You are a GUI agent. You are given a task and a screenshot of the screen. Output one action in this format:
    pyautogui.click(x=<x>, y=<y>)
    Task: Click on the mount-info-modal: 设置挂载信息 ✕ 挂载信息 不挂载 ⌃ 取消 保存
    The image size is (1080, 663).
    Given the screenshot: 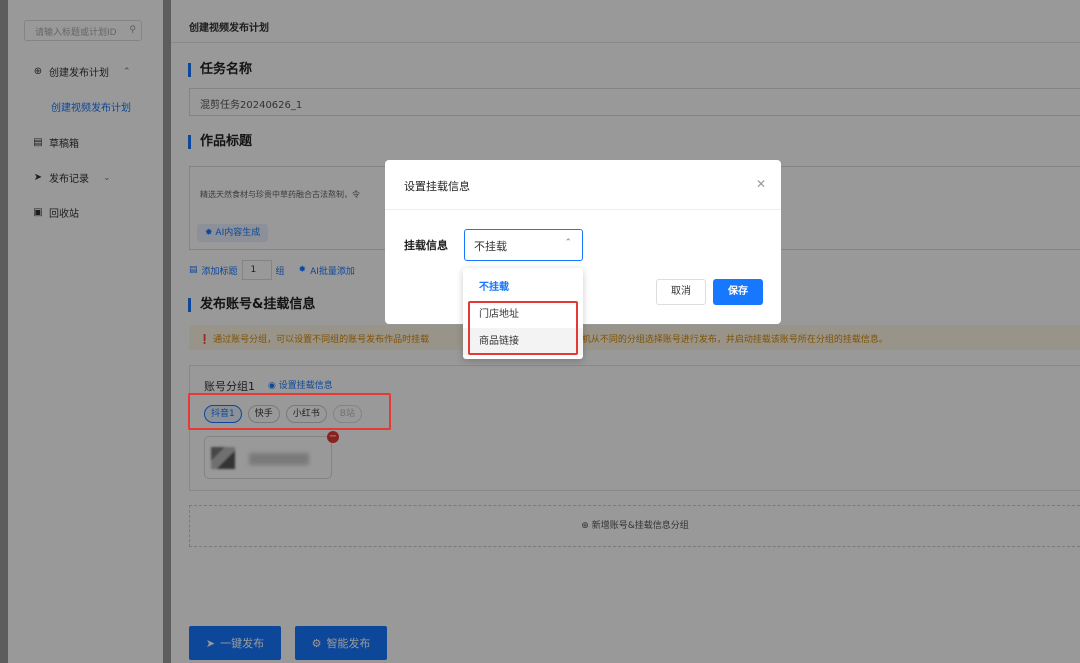 What is the action you would take?
    pyautogui.click(x=583, y=242)
    